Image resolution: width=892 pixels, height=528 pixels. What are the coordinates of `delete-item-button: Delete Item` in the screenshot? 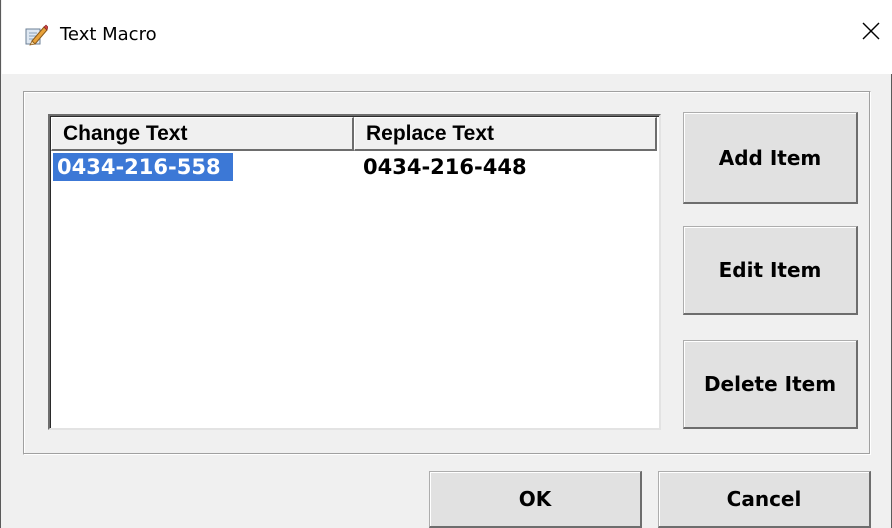 It's located at (770, 384).